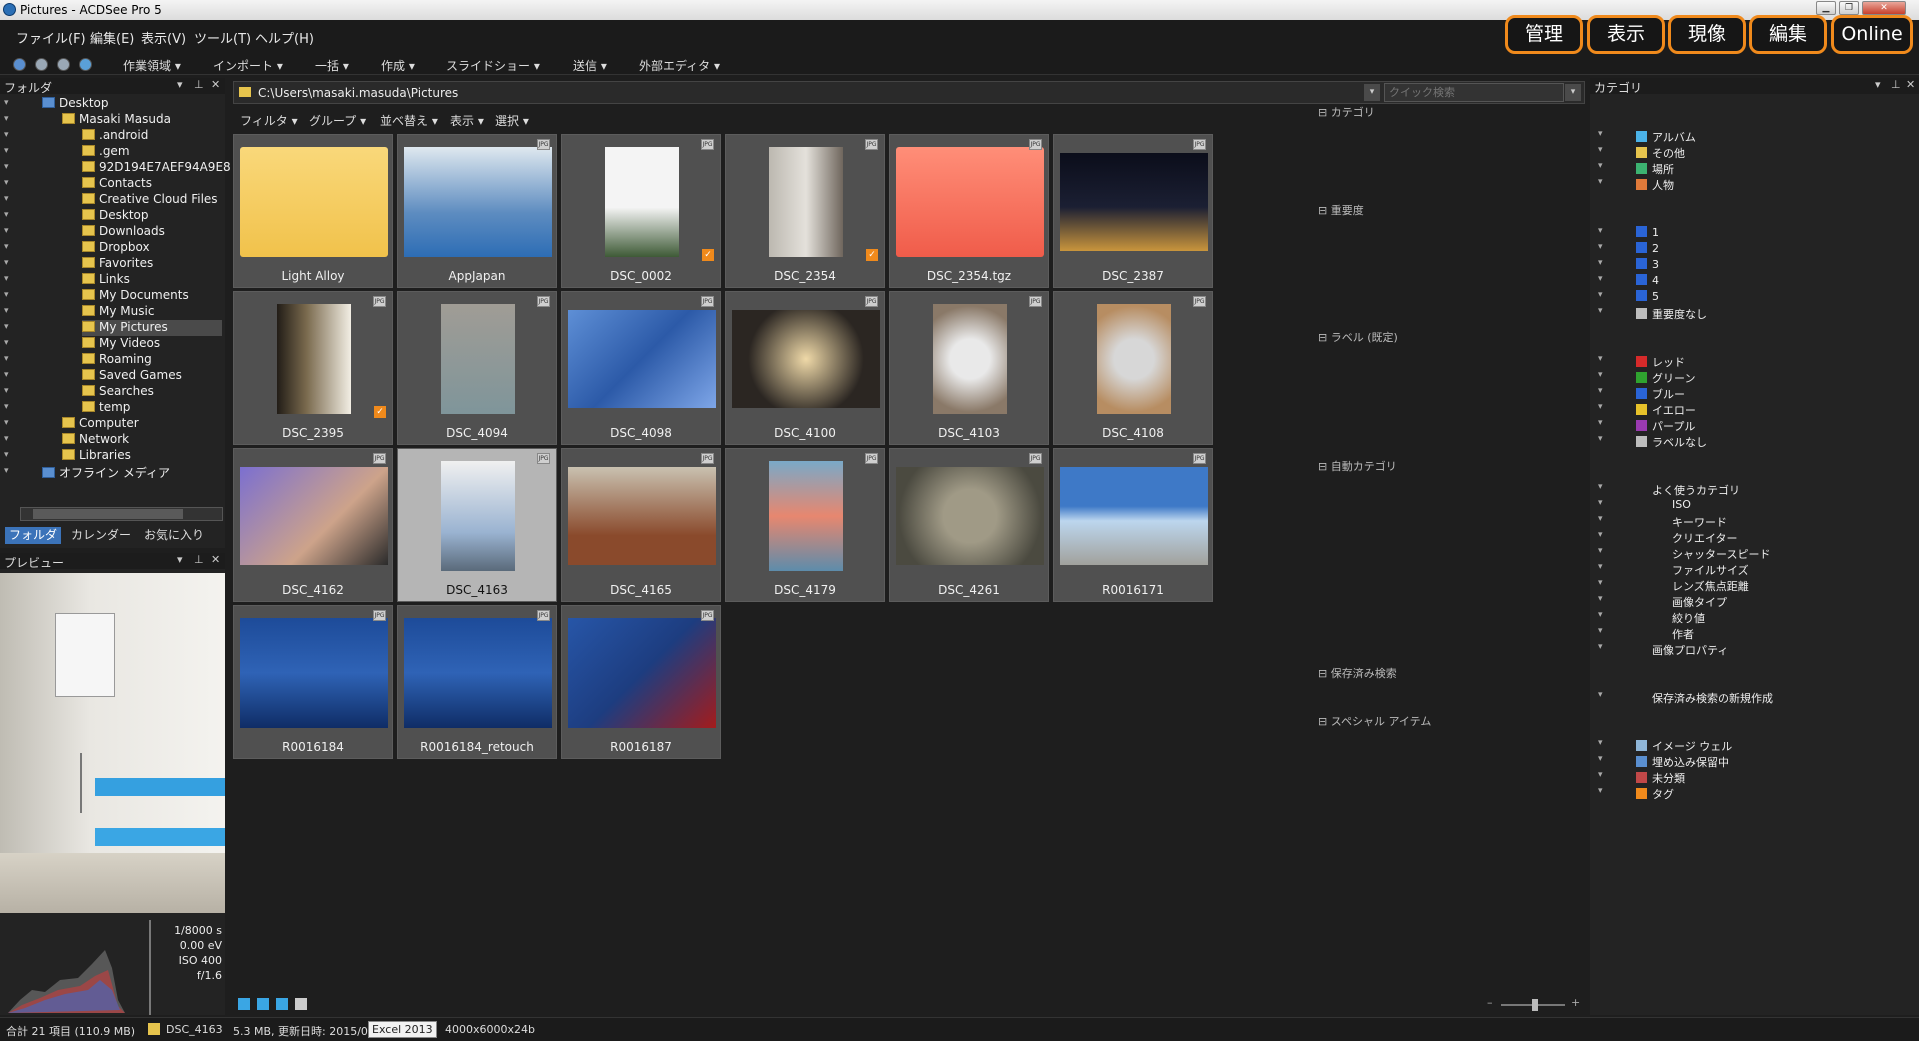 Image resolution: width=1919 pixels, height=1041 pixels. What do you see at coordinates (332, 65) in the screenshot?
I see `batch-menu: 一括 ▾` at bounding box center [332, 65].